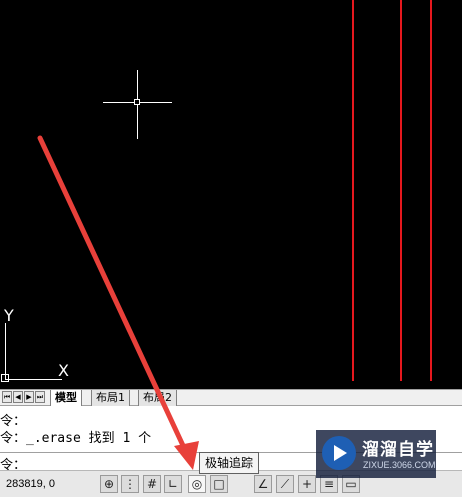 The height and width of the screenshot is (497, 462). Describe the element at coordinates (307, 484) in the screenshot. I see `dynamic-input-icon: +` at that location.